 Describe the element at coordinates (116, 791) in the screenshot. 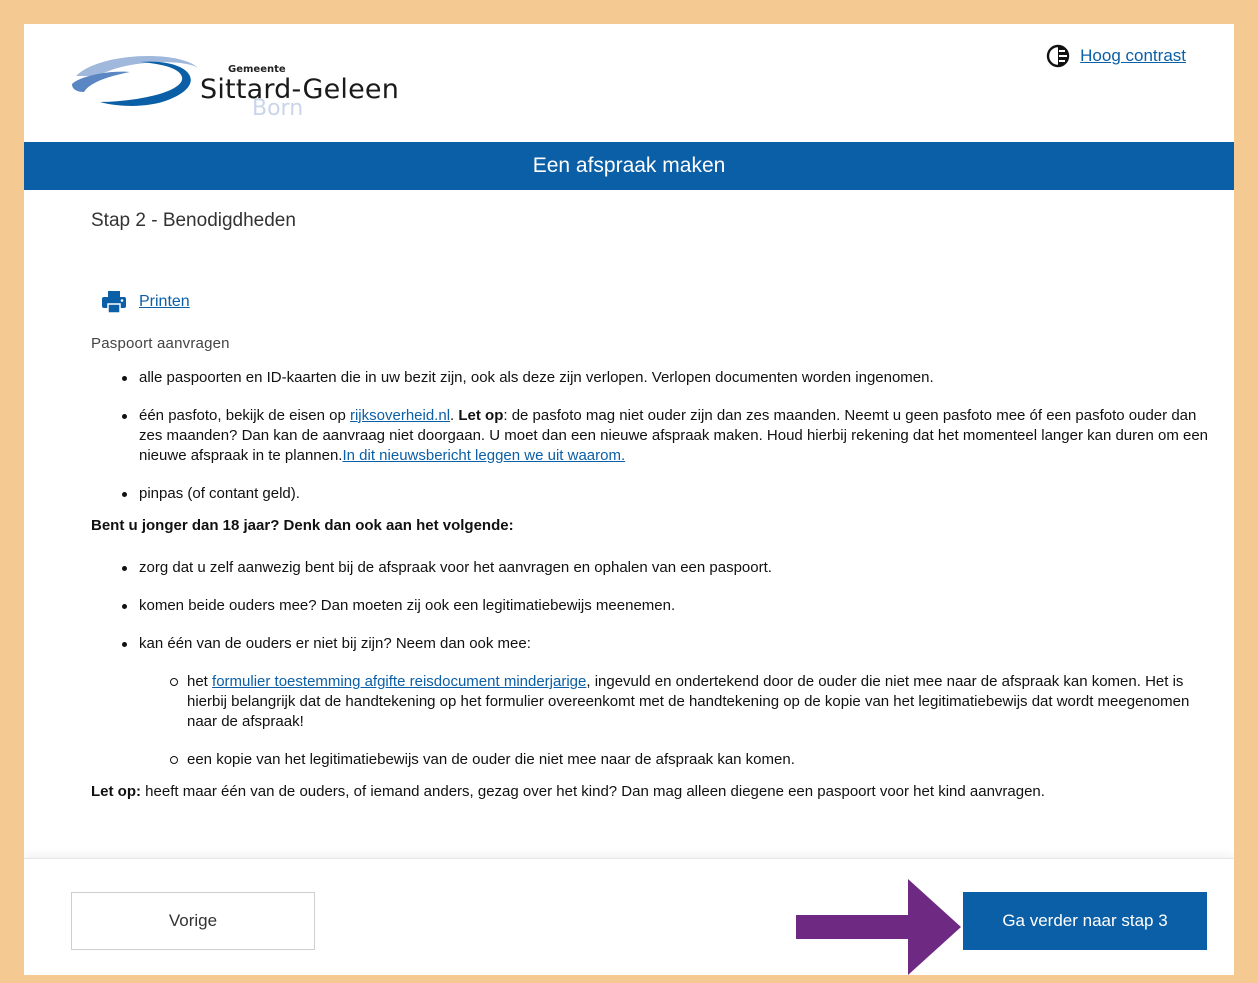

I see `note-label: Let op:` at that location.